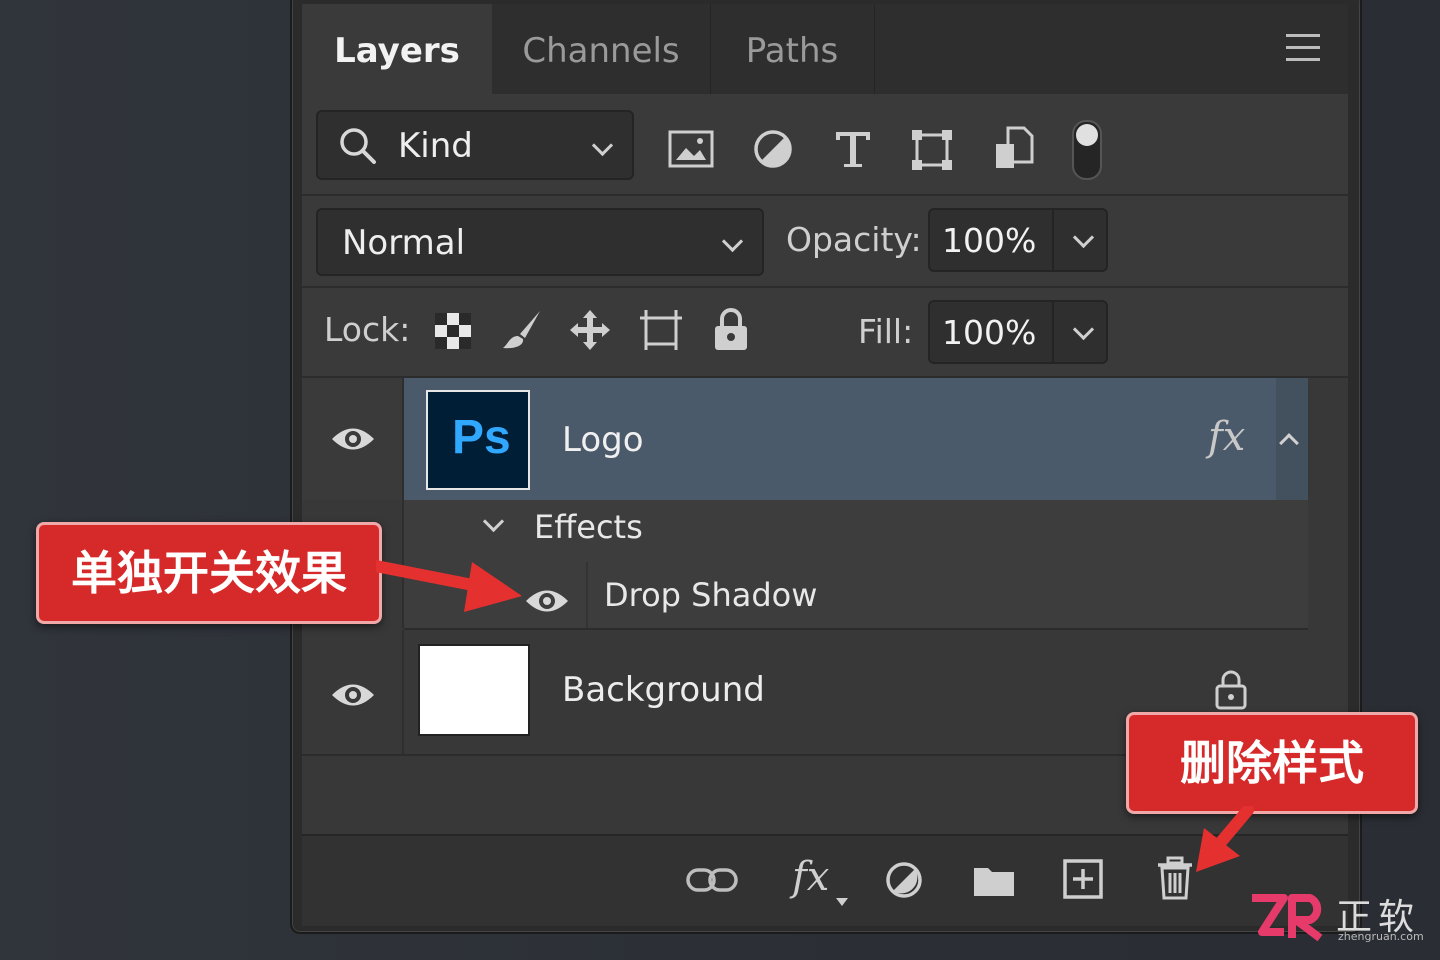 The width and height of the screenshot is (1440, 960). I want to click on blend-row: Normal Opacity: 100%, so click(825, 242).